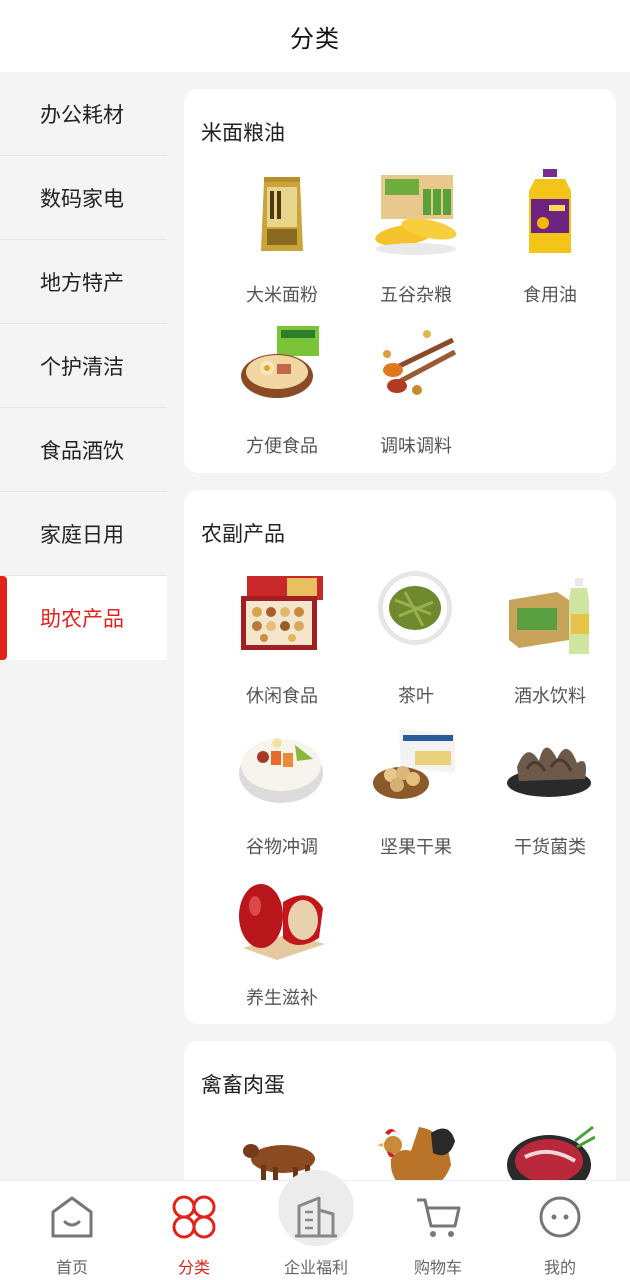 The width and height of the screenshot is (630, 1280). Describe the element at coordinates (400, 1110) in the screenshot. I see `section-card: 禽畜肉蛋` at that location.